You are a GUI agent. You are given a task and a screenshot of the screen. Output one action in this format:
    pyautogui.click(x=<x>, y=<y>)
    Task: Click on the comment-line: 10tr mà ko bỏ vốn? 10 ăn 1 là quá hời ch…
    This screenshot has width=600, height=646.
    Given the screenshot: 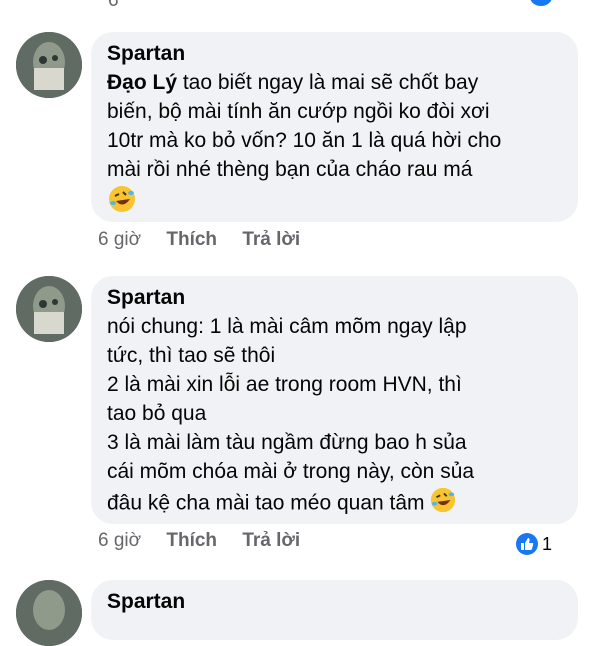 What is the action you would take?
    pyautogui.click(x=304, y=140)
    